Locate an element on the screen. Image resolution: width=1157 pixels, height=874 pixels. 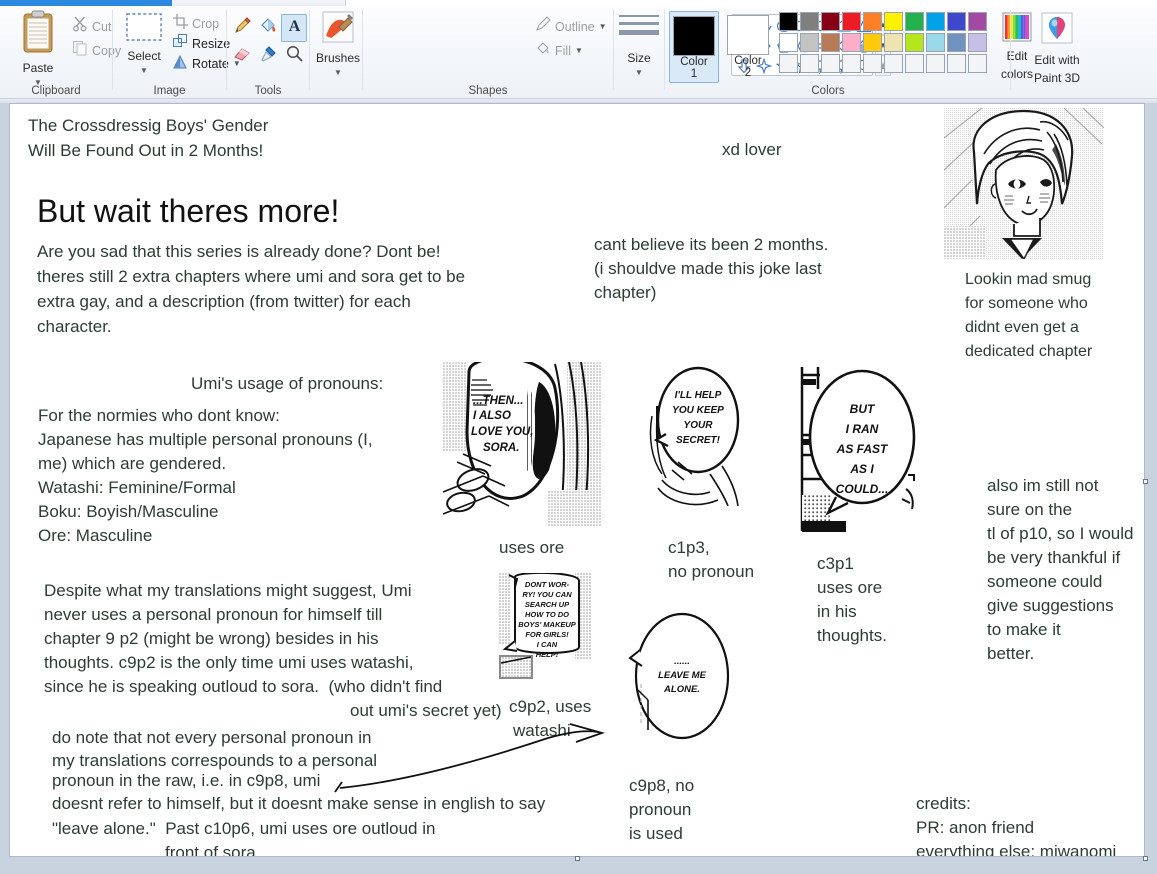
crop-button: Crop is located at coordinates (196, 24).